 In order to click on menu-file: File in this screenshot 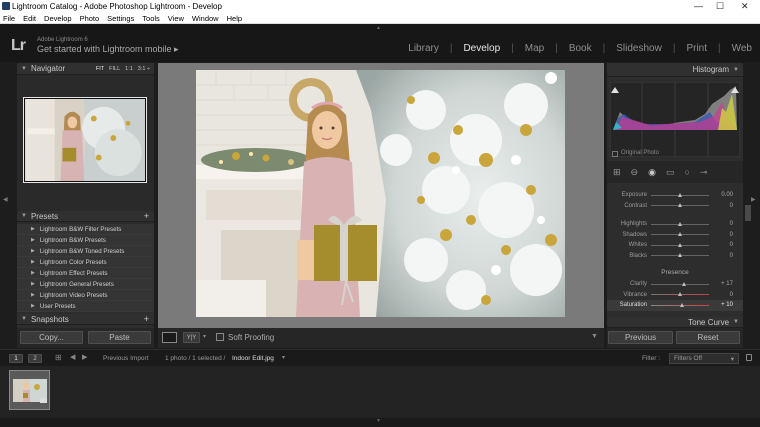, I will do `click(9, 18)`.